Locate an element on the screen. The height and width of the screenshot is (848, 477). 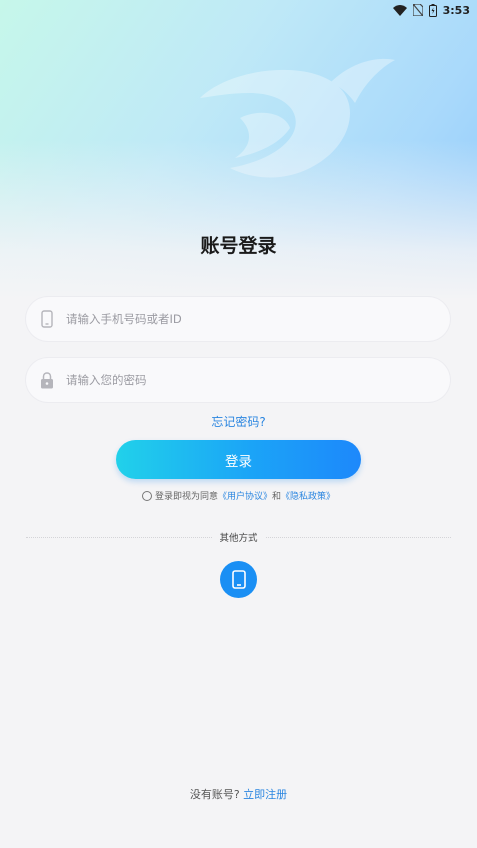
forgot-password-link: 忘记密码? is located at coordinates (238, 421).